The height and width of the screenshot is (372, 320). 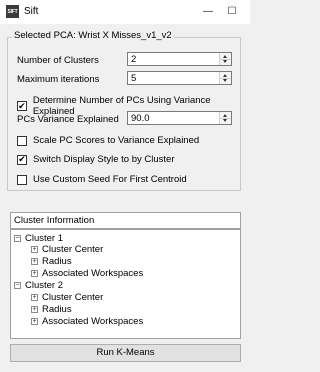 I want to click on switch-display-checkbox, so click(x=22, y=159).